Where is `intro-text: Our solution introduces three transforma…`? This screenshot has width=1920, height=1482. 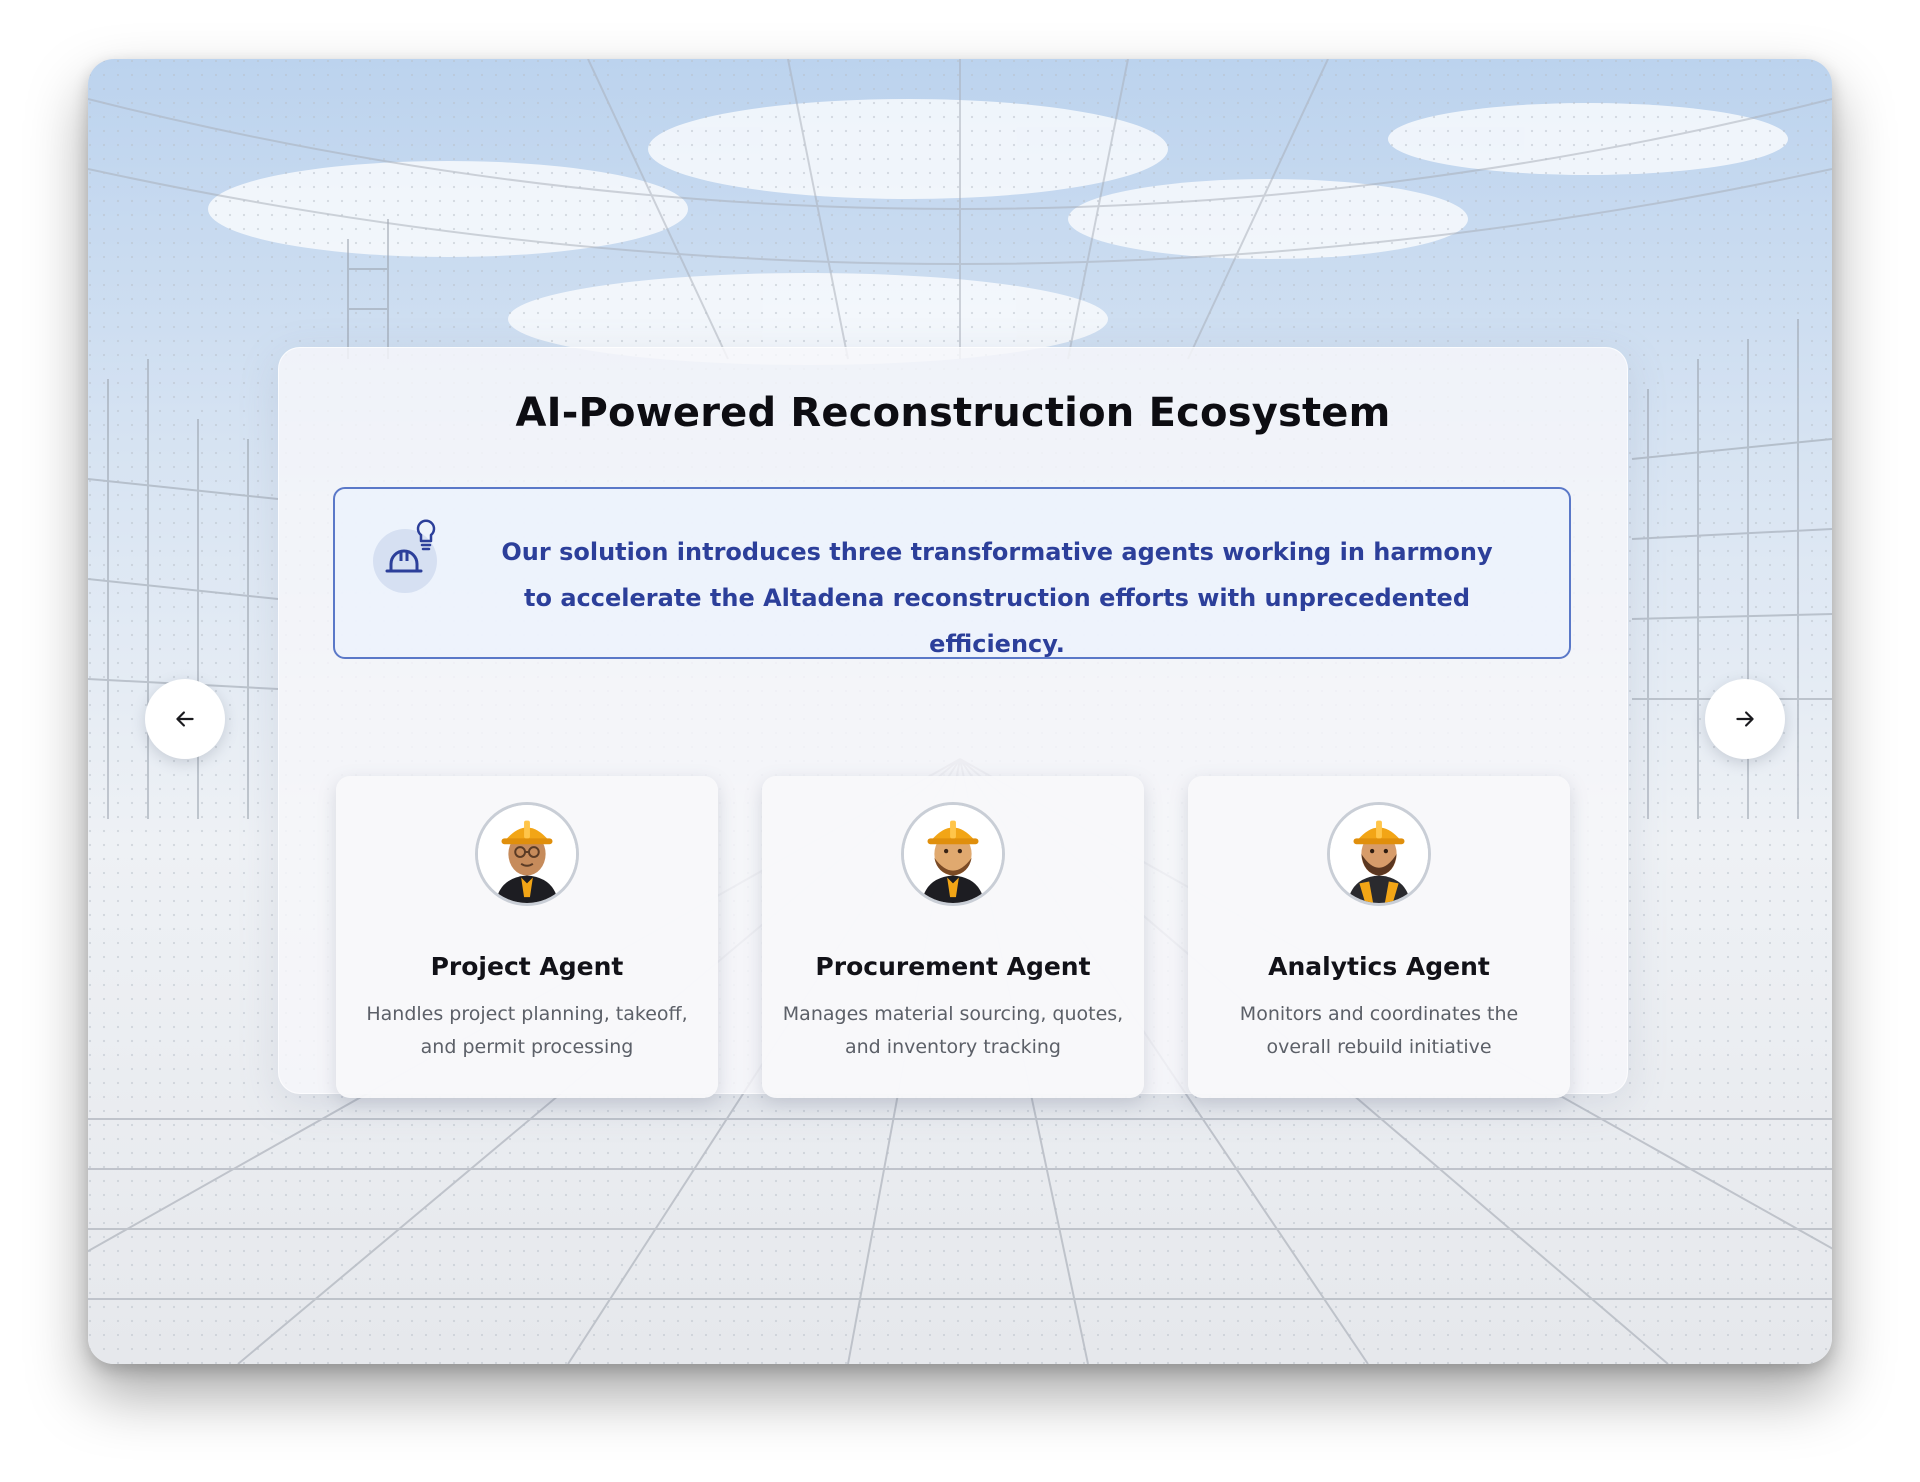 intro-text: Our solution introduces three transforma… is located at coordinates (997, 598).